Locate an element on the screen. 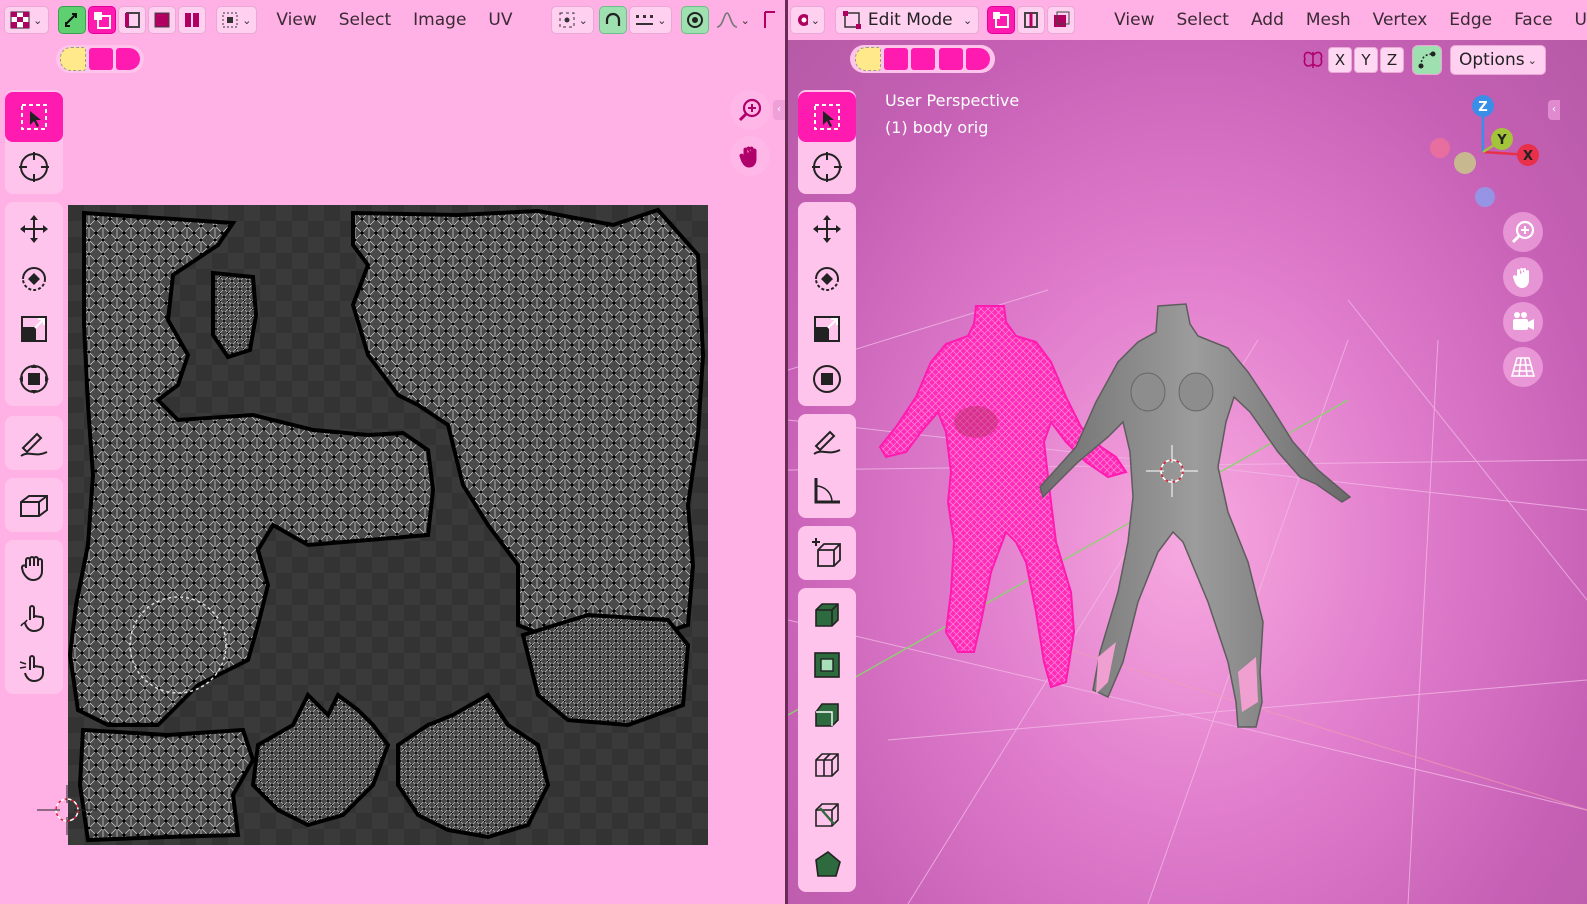 This screenshot has height=904, width=1587. relax-tool is located at coordinates (34, 617).